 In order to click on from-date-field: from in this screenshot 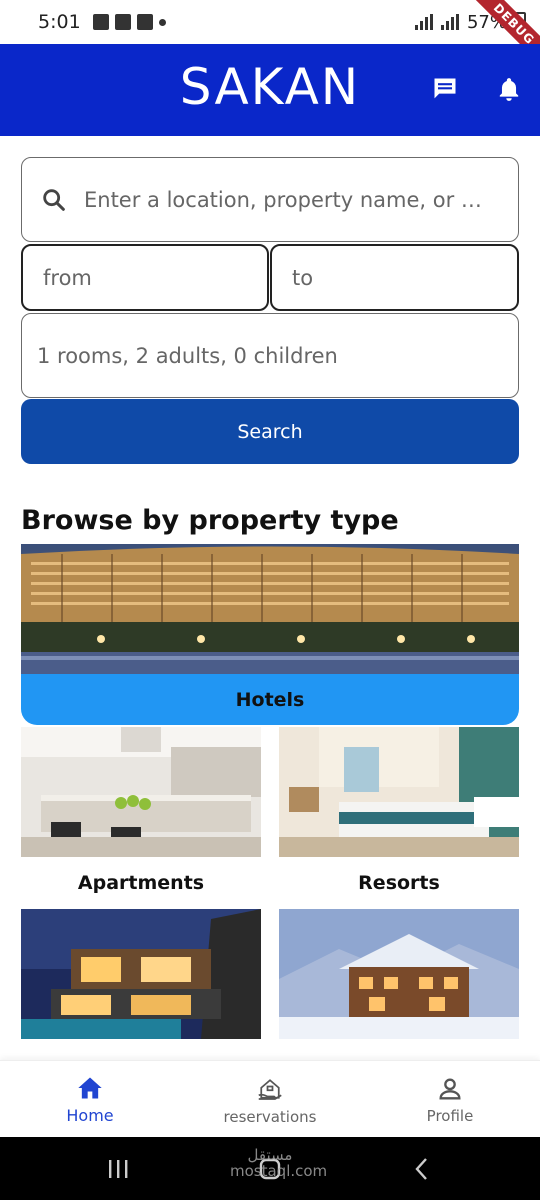, I will do `click(145, 277)`.